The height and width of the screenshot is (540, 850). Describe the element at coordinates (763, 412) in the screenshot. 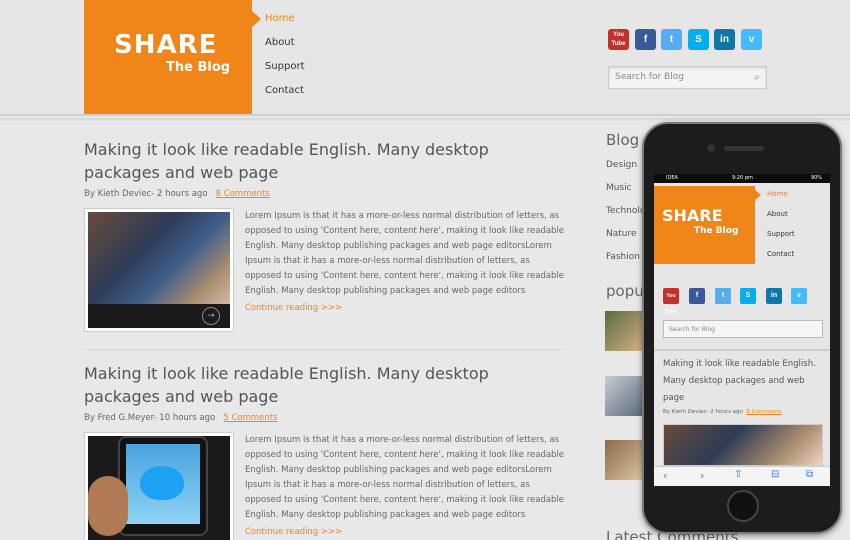

I see `mobile-post-comments: 8 Comments` at that location.